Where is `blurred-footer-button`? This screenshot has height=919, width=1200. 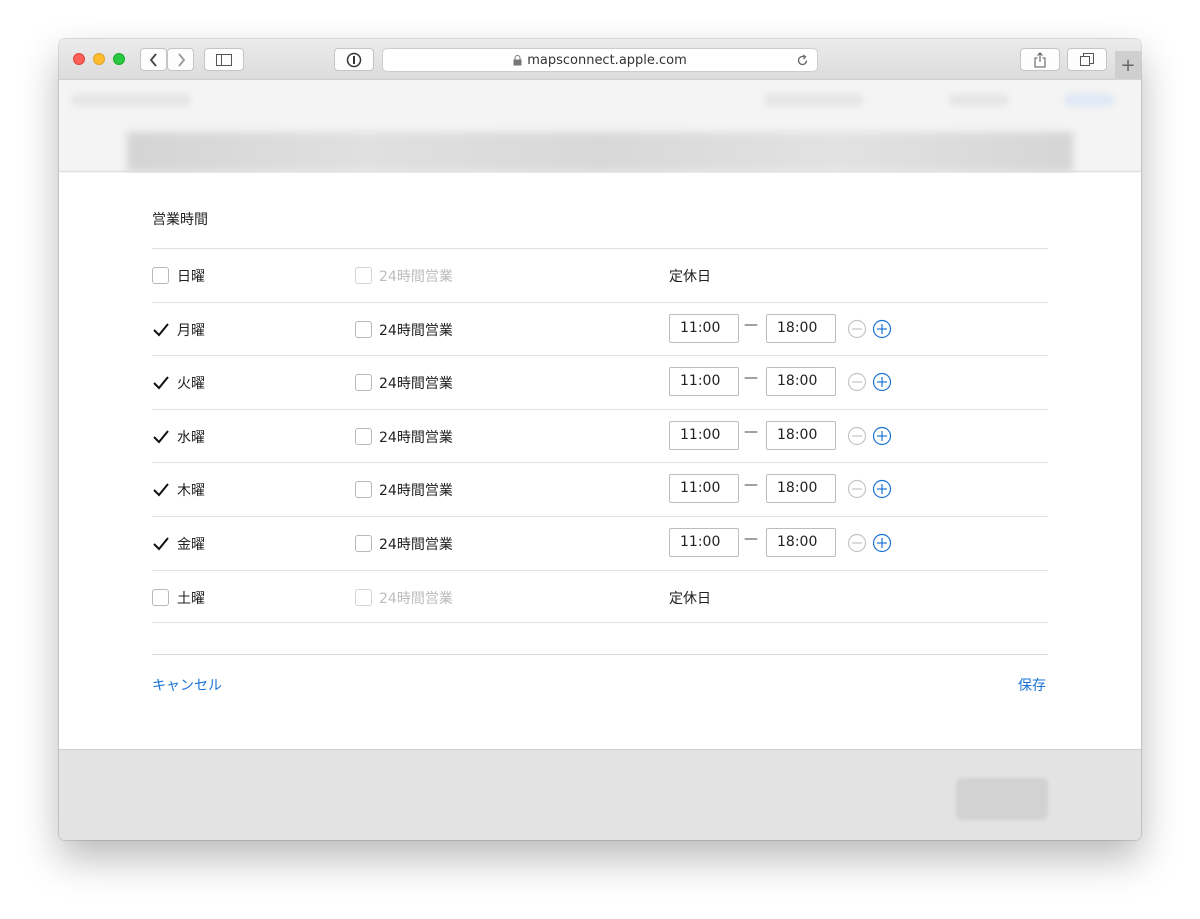
blurred-footer-button is located at coordinates (1002, 799).